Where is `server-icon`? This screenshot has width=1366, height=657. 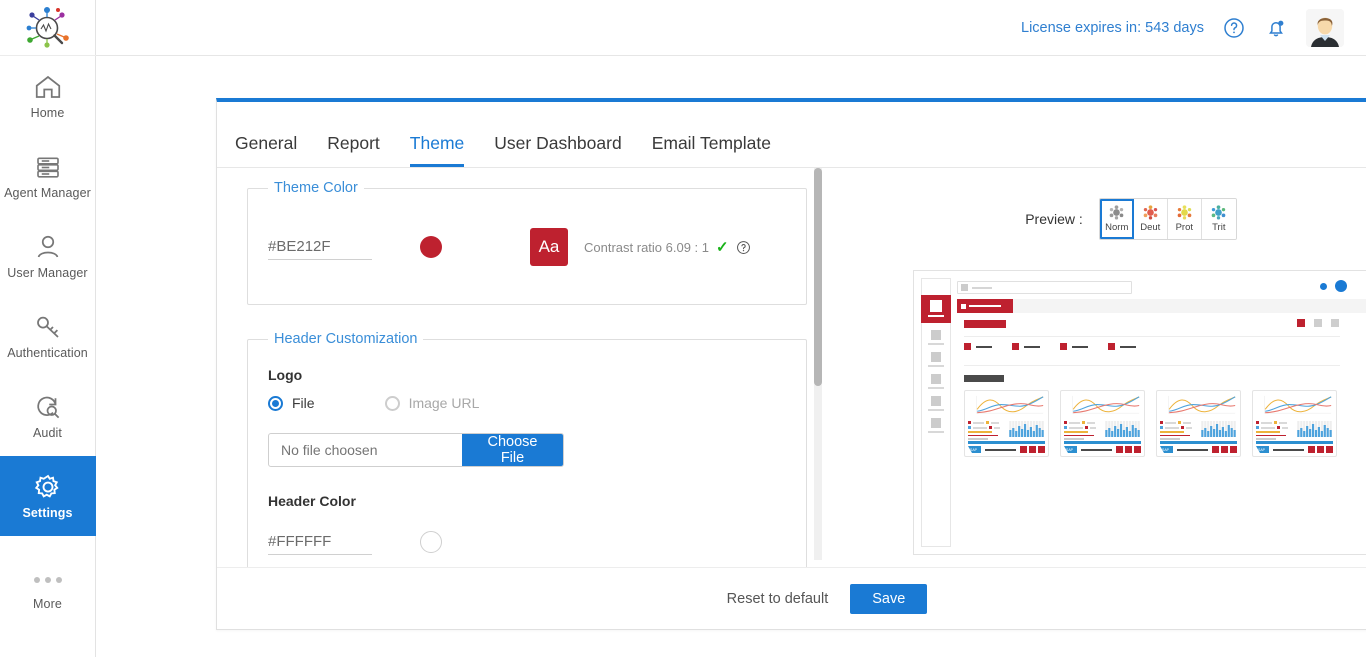 server-icon is located at coordinates (47, 167).